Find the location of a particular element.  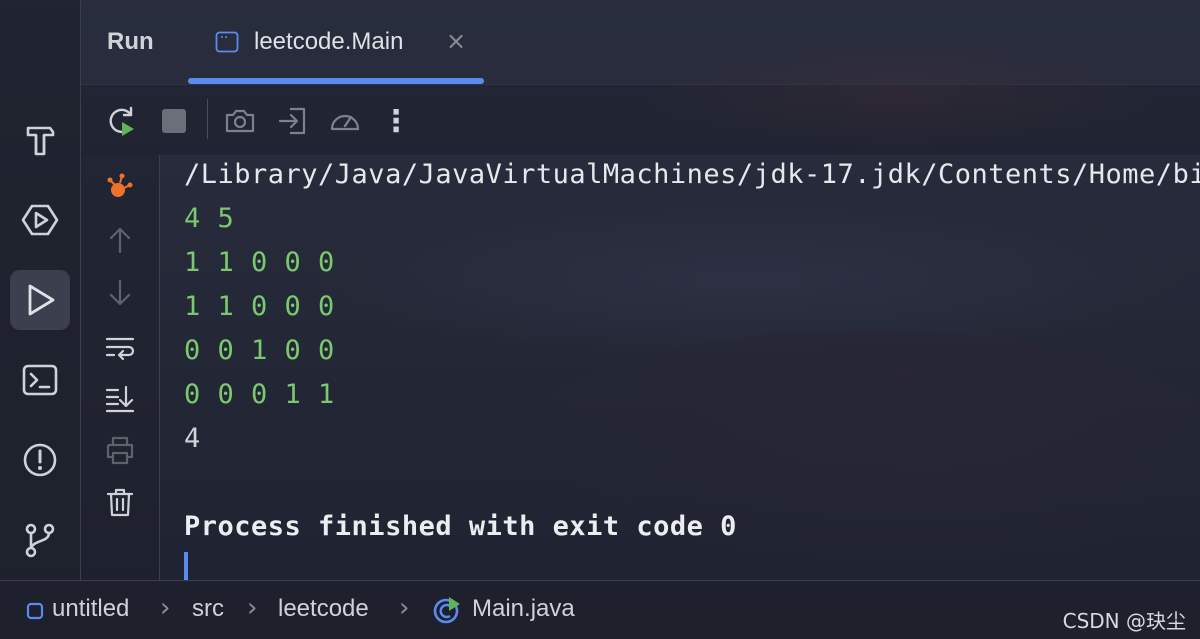

rerun-button is located at coordinates (121, 121).